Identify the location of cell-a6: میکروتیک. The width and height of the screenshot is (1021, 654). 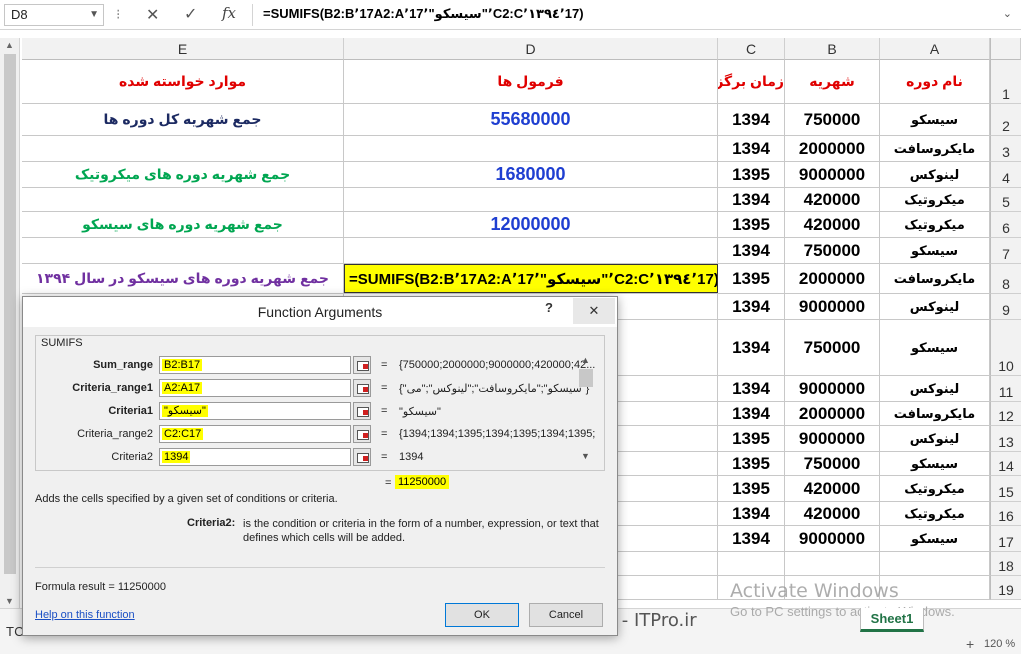
(935, 224).